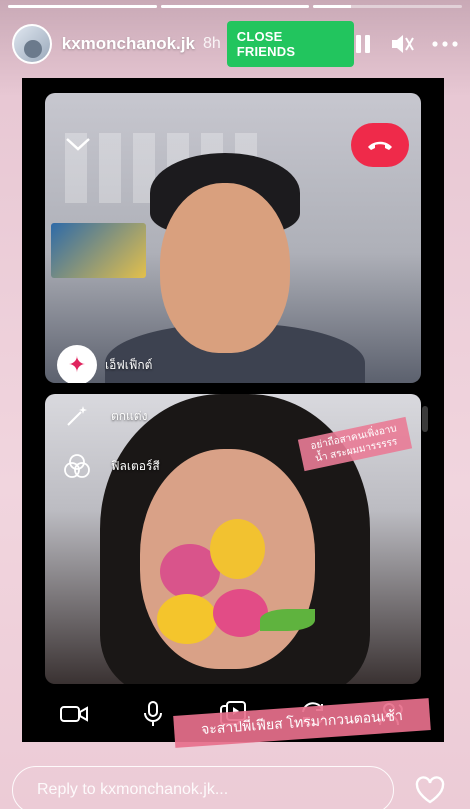 This screenshot has width=470, height=809. Describe the element at coordinates (290, 44) in the screenshot. I see `close-friends-badge: CLOSE FRIENDS` at that location.